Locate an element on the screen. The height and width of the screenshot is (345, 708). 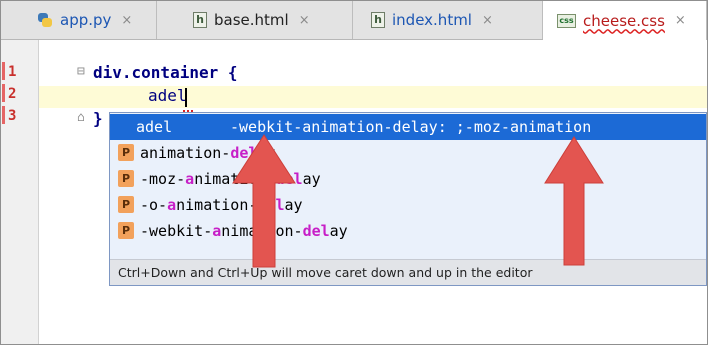
fold-open-icon: ⊟ is located at coordinates (81, 71).